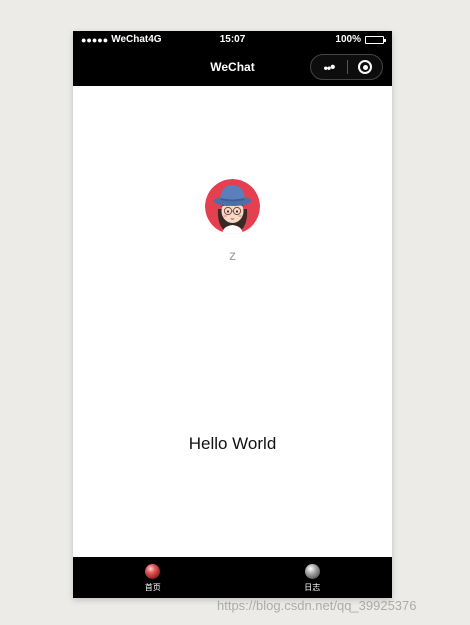 Image resolution: width=470 pixels, height=625 pixels. I want to click on tab-logs: 日志, so click(313, 577).